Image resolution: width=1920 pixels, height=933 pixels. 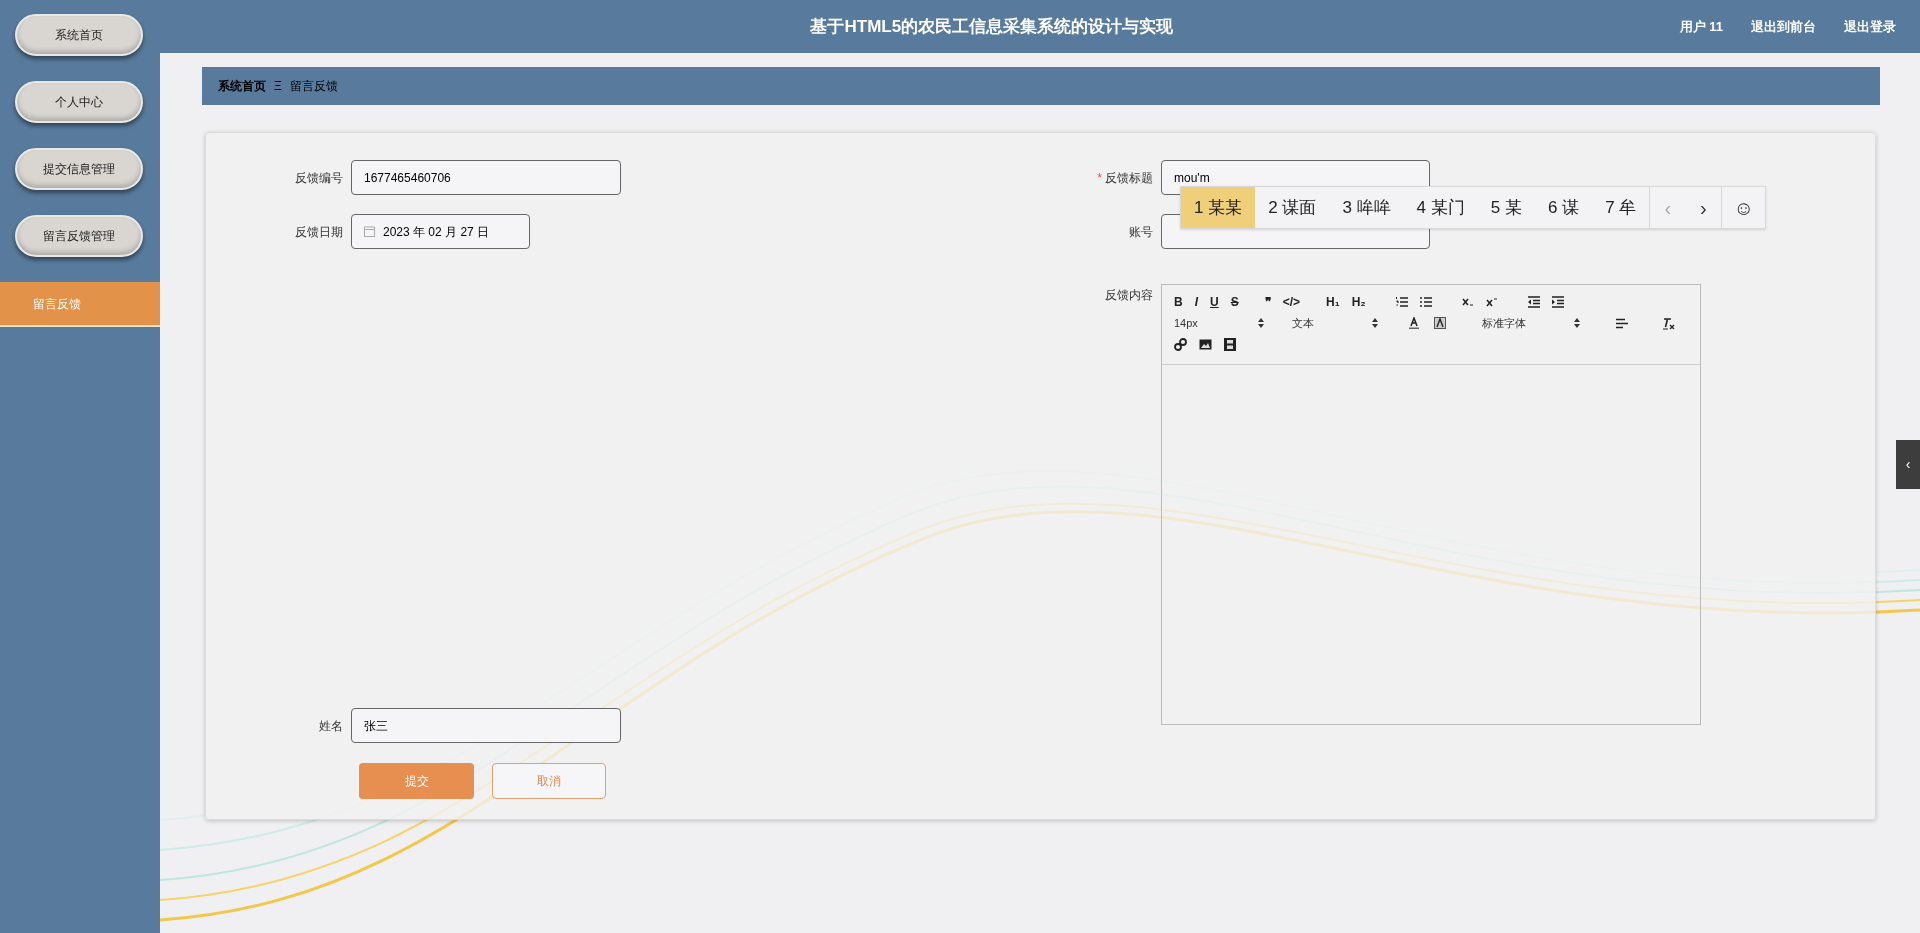 What do you see at coordinates (1557, 302) in the screenshot?
I see `indent-icon` at bounding box center [1557, 302].